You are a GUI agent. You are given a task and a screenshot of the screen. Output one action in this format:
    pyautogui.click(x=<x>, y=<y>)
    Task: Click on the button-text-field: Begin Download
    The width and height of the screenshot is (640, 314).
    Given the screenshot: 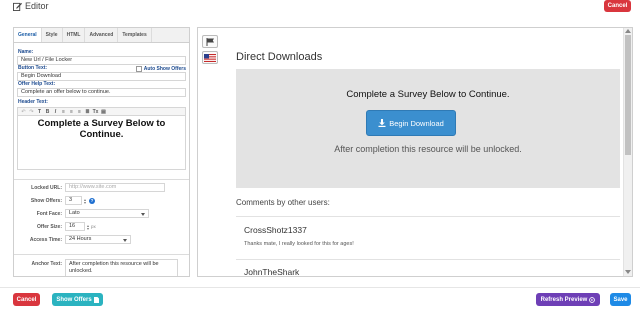 What is the action you would take?
    pyautogui.click(x=101, y=76)
    